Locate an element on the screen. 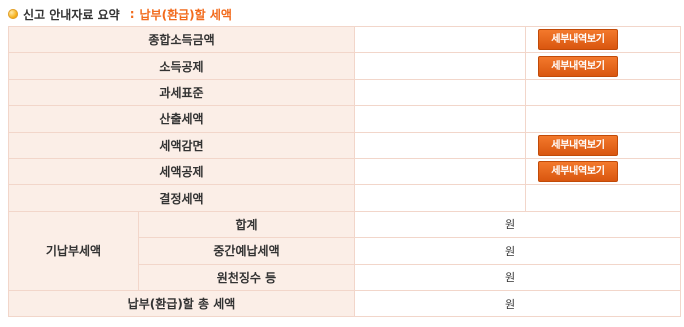 This screenshot has height=327, width=684. interim-prepayment-label: 중간예납세액 is located at coordinates (246, 251).